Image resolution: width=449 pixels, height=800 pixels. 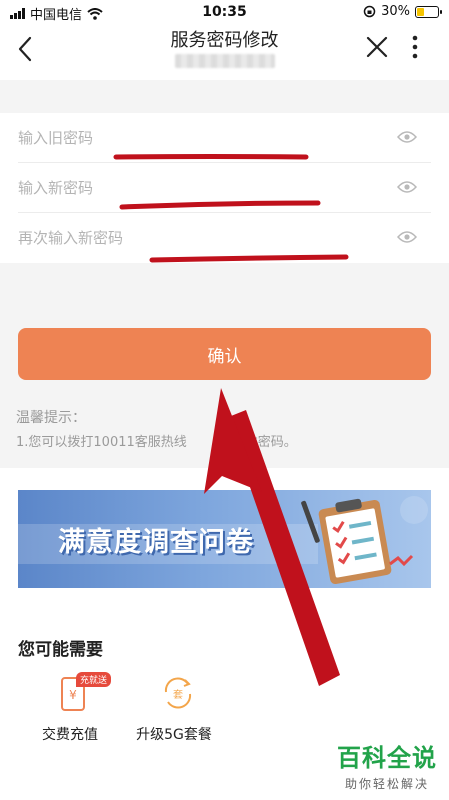 What do you see at coordinates (415, 47) in the screenshot?
I see `more-vertical-icon` at bounding box center [415, 47].